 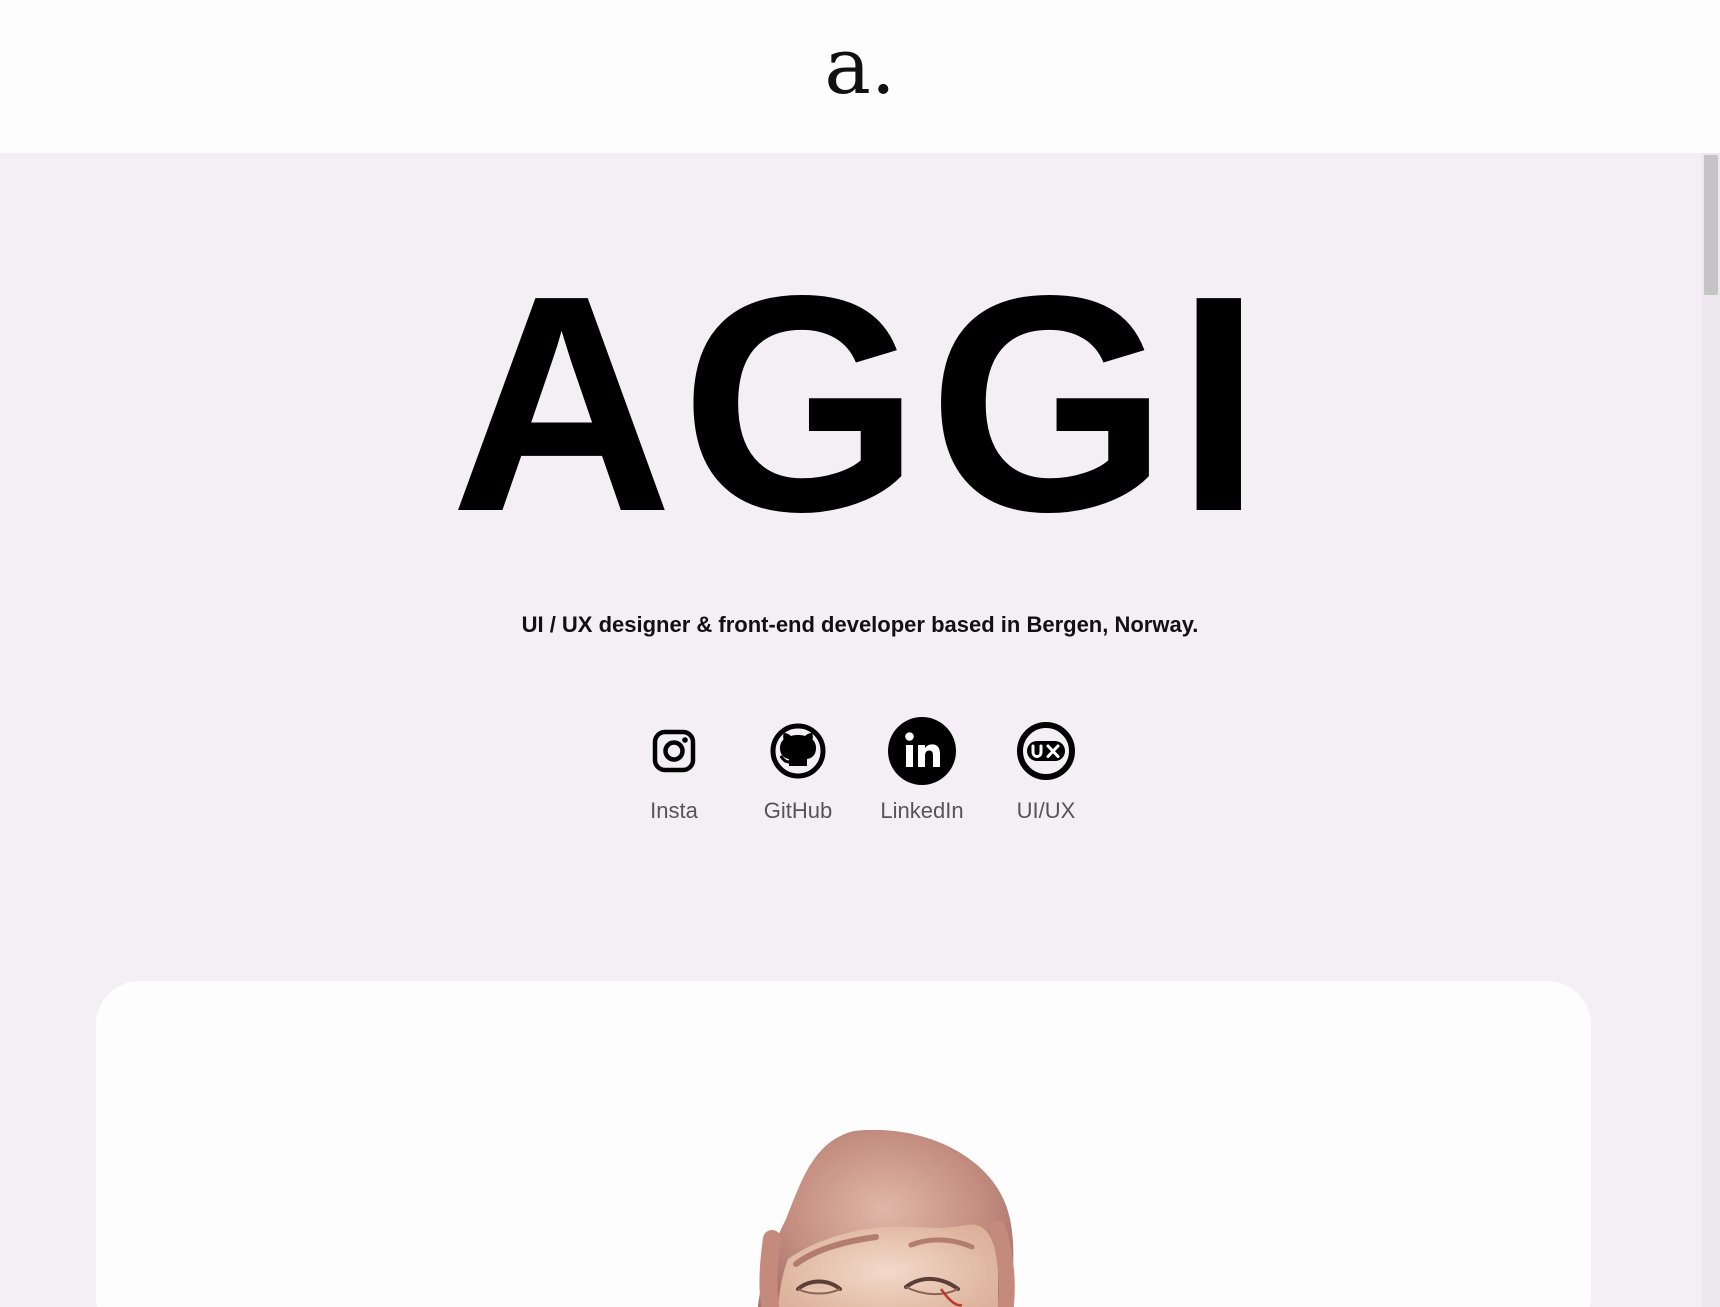 I want to click on site-logo: a., so click(x=860, y=67).